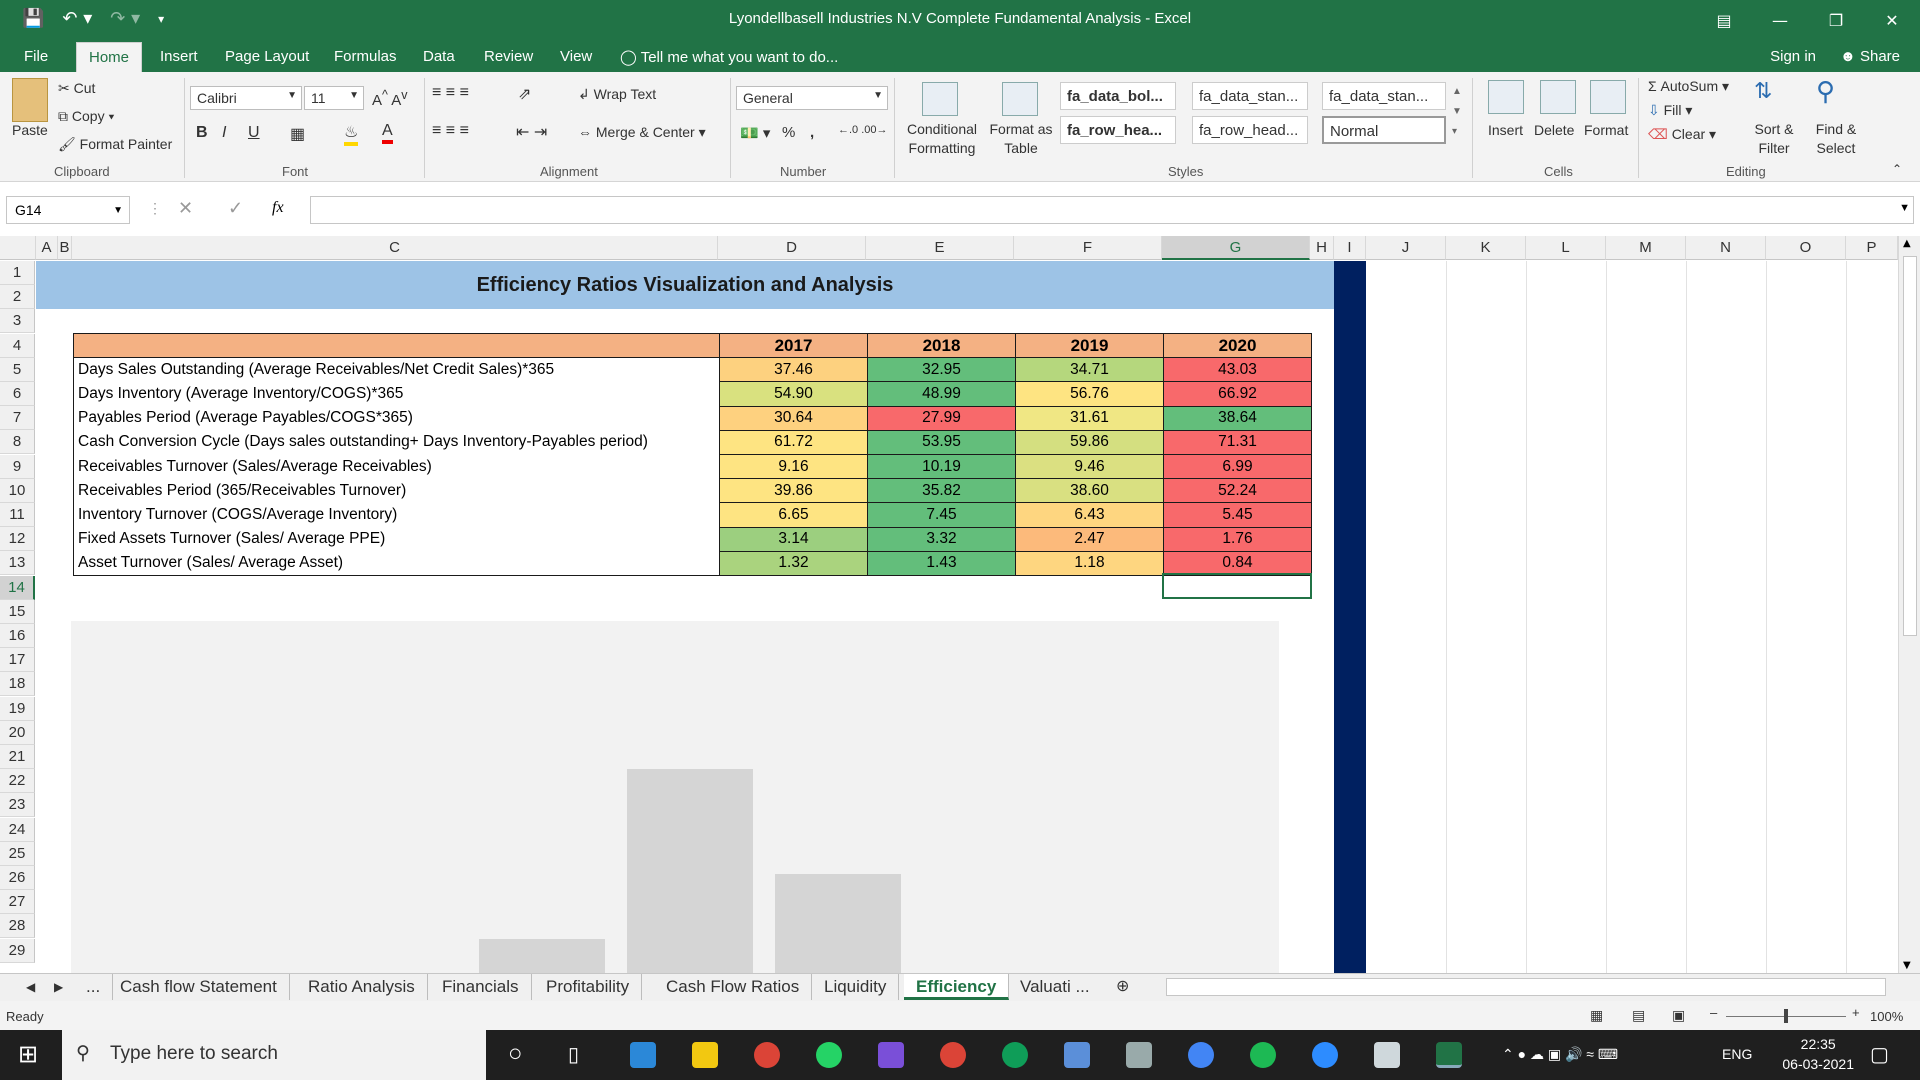 The height and width of the screenshot is (1080, 1920). I want to click on sheet-tab-profitability: Profitability, so click(588, 987).